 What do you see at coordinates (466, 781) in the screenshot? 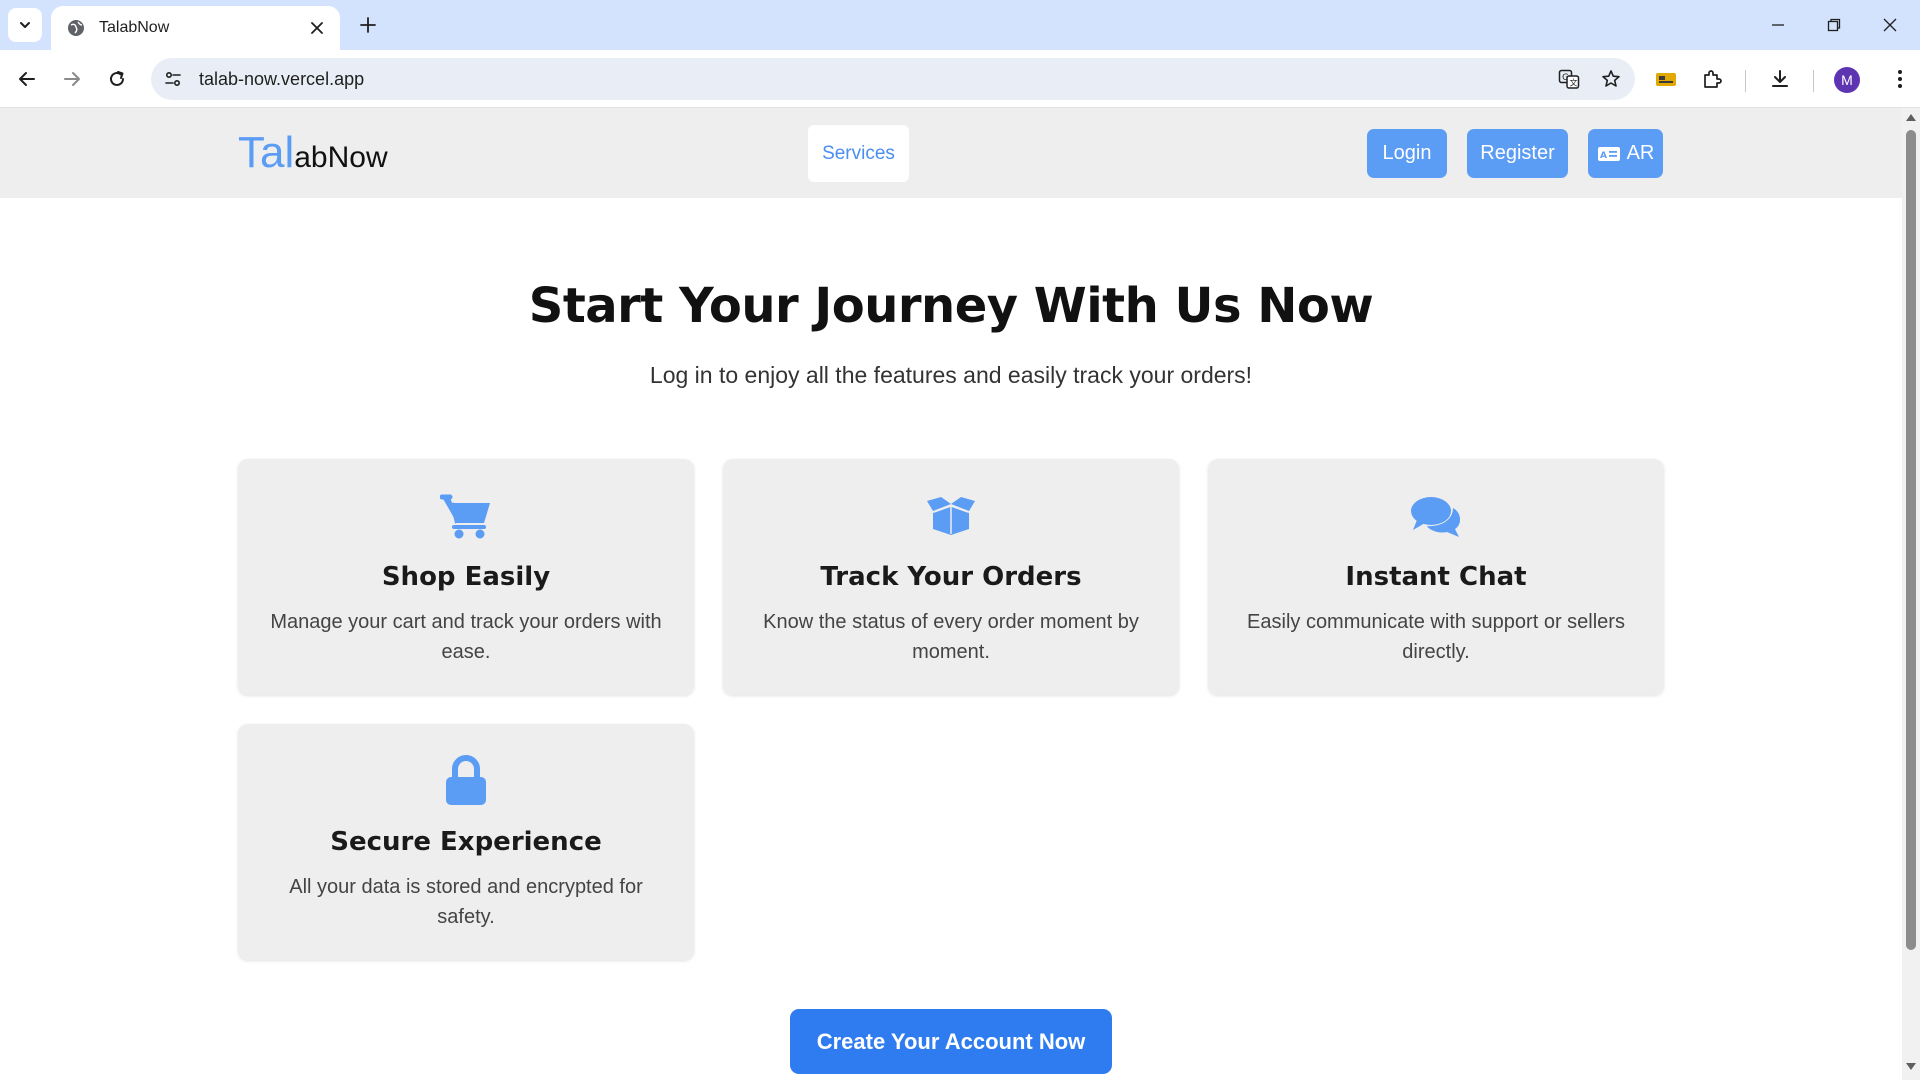
I see `lock-icon` at bounding box center [466, 781].